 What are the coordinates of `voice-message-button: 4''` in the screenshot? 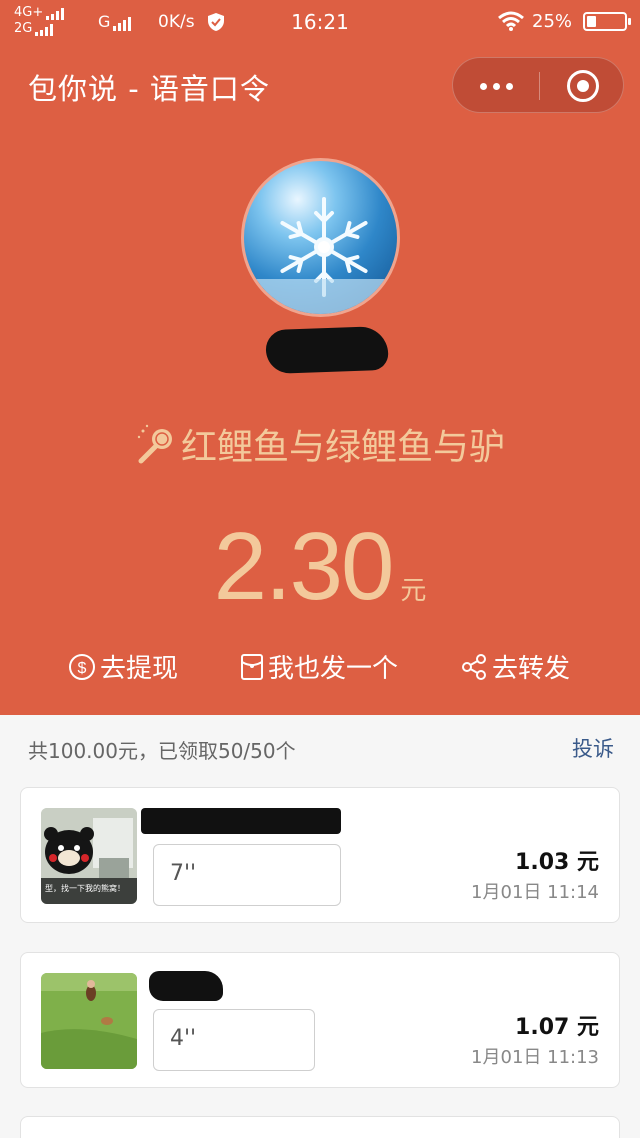 It's located at (234, 1040).